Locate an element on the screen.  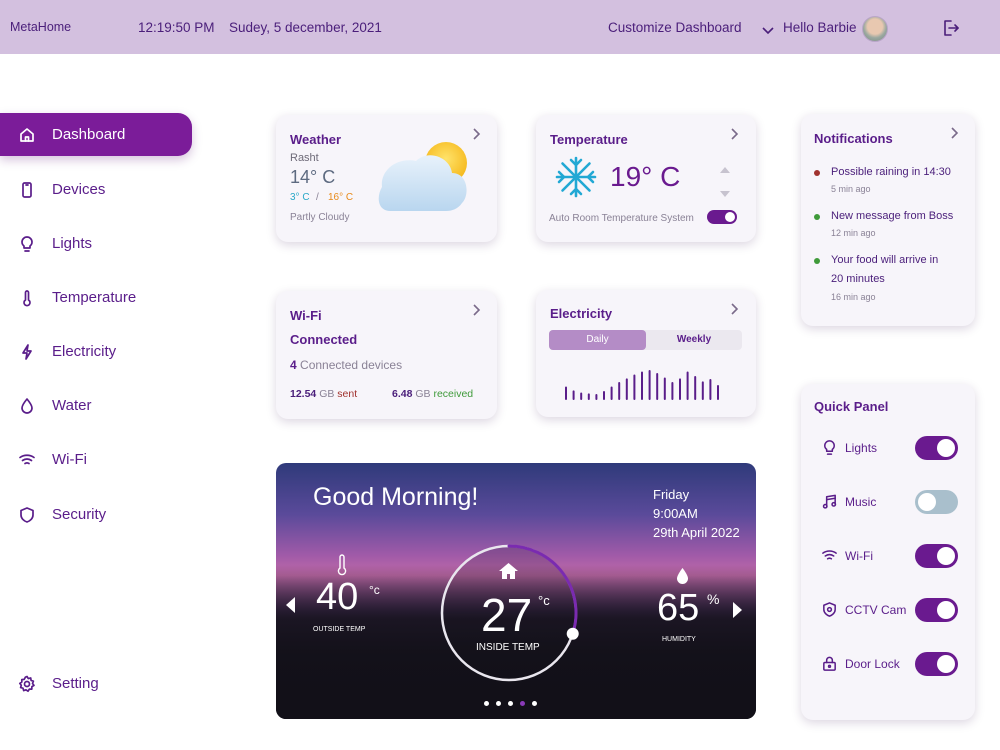
sidebar-item-setting: Setting is located at coordinates (96, 683).